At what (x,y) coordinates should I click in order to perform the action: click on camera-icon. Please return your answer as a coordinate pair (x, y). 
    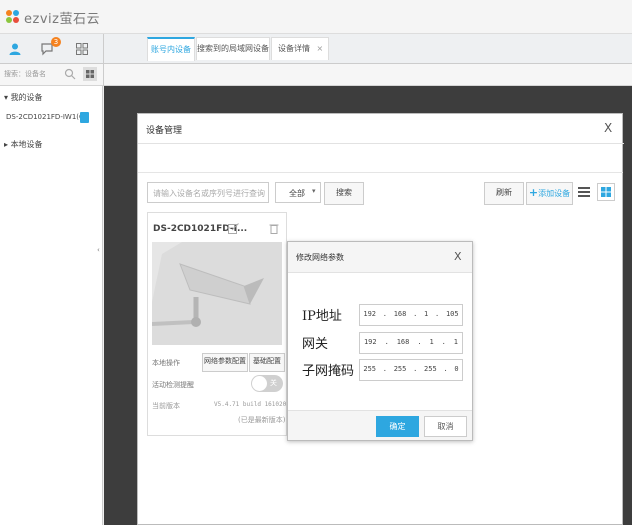
    Looking at the image, I should click on (216, 293).